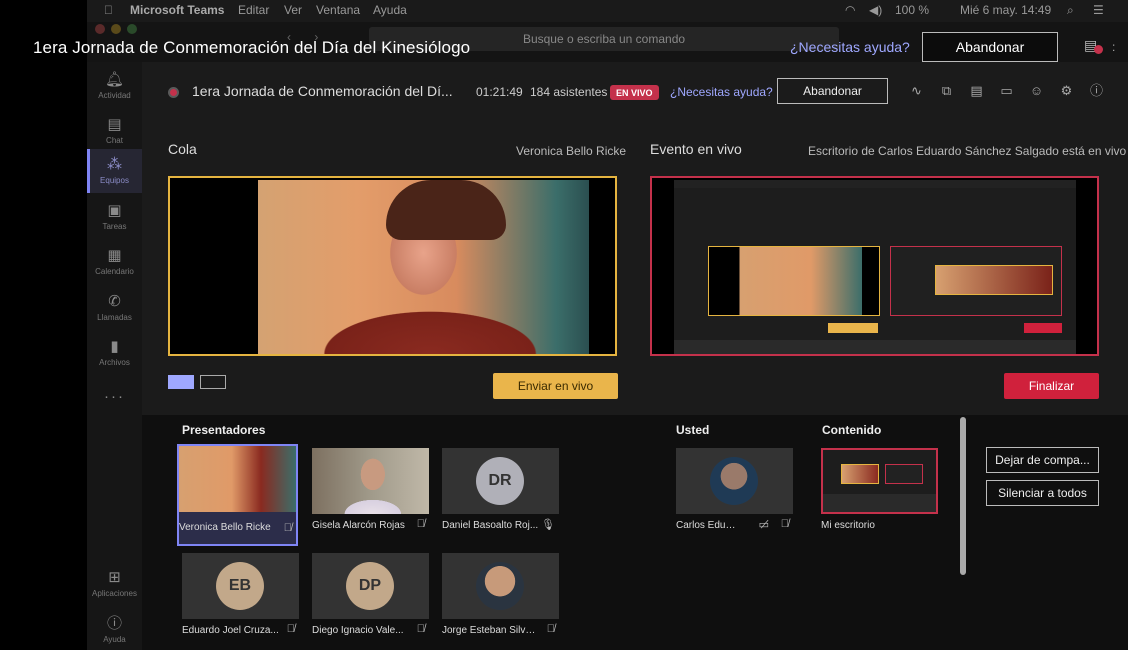 The width and height of the screenshot is (1128, 650). I want to click on mic-on-icon: 🎙, so click(548, 524).